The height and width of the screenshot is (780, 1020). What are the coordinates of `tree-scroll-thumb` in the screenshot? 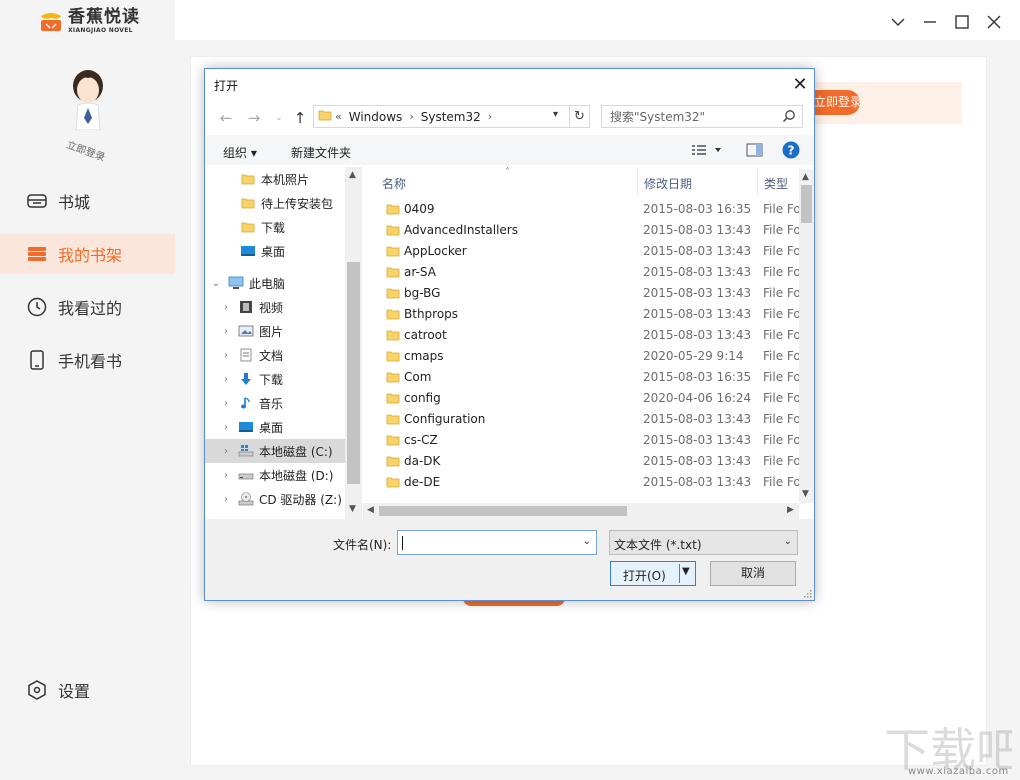 It's located at (353, 373).